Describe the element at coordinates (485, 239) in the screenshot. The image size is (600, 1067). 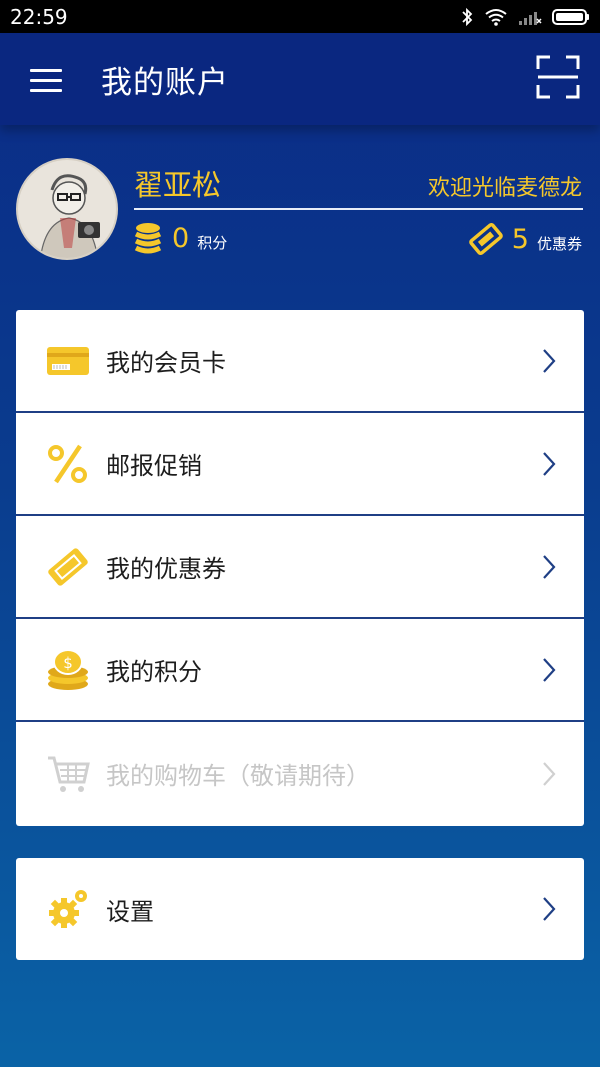
I see `coupon-small-icon` at that location.